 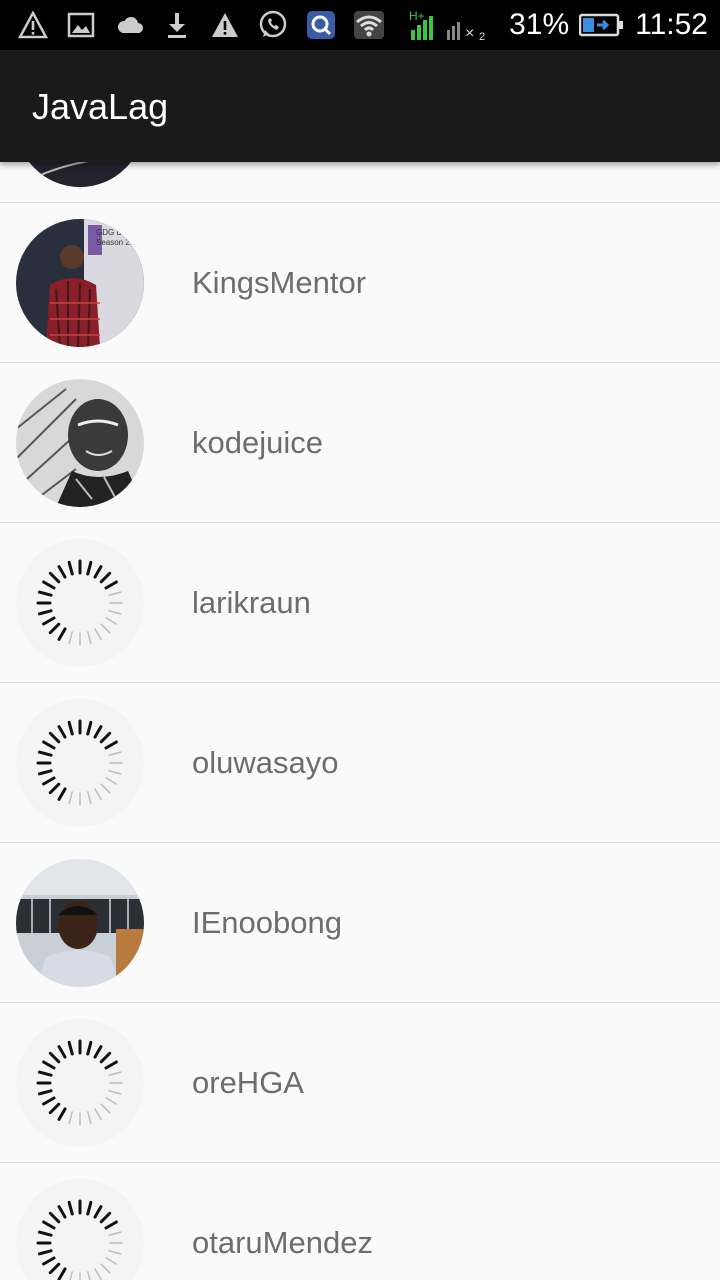 I want to click on list-item: kodejuice, so click(x=360, y=443).